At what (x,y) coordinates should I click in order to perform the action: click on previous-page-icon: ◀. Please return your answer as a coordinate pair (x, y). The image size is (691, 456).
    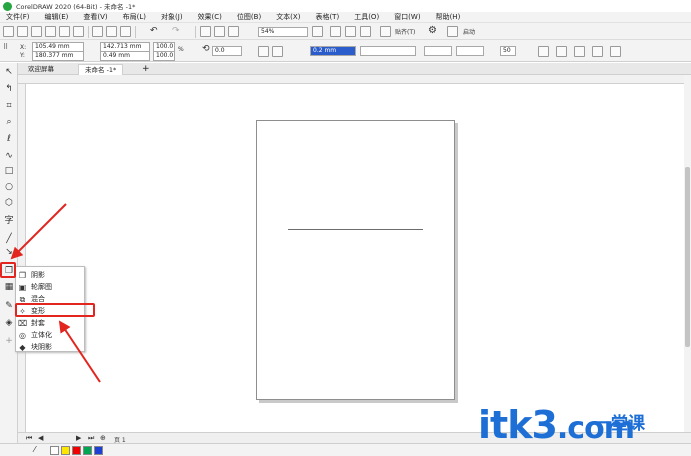
    Looking at the image, I should click on (40, 438).